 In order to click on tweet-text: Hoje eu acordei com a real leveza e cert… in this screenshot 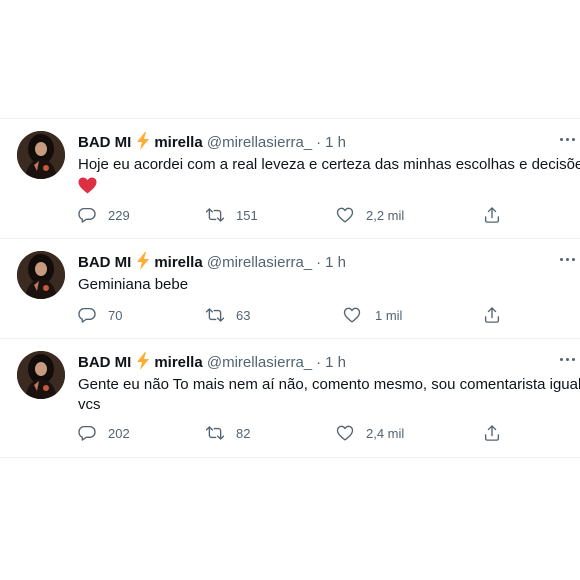, I will do `click(329, 177)`.